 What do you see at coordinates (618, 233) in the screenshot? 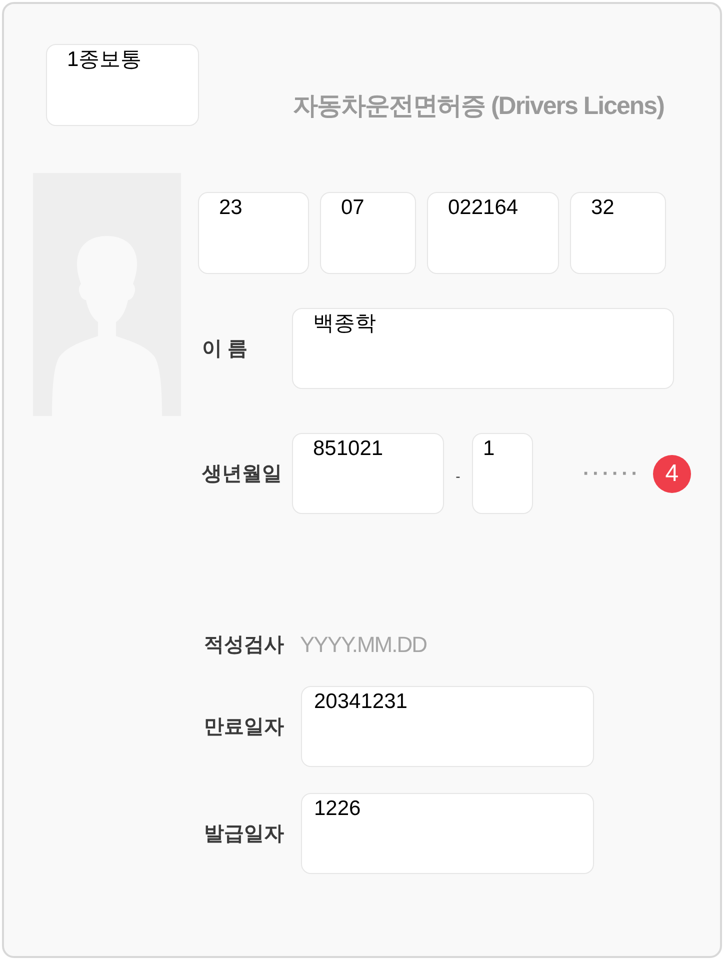
I see `input-field: 32` at bounding box center [618, 233].